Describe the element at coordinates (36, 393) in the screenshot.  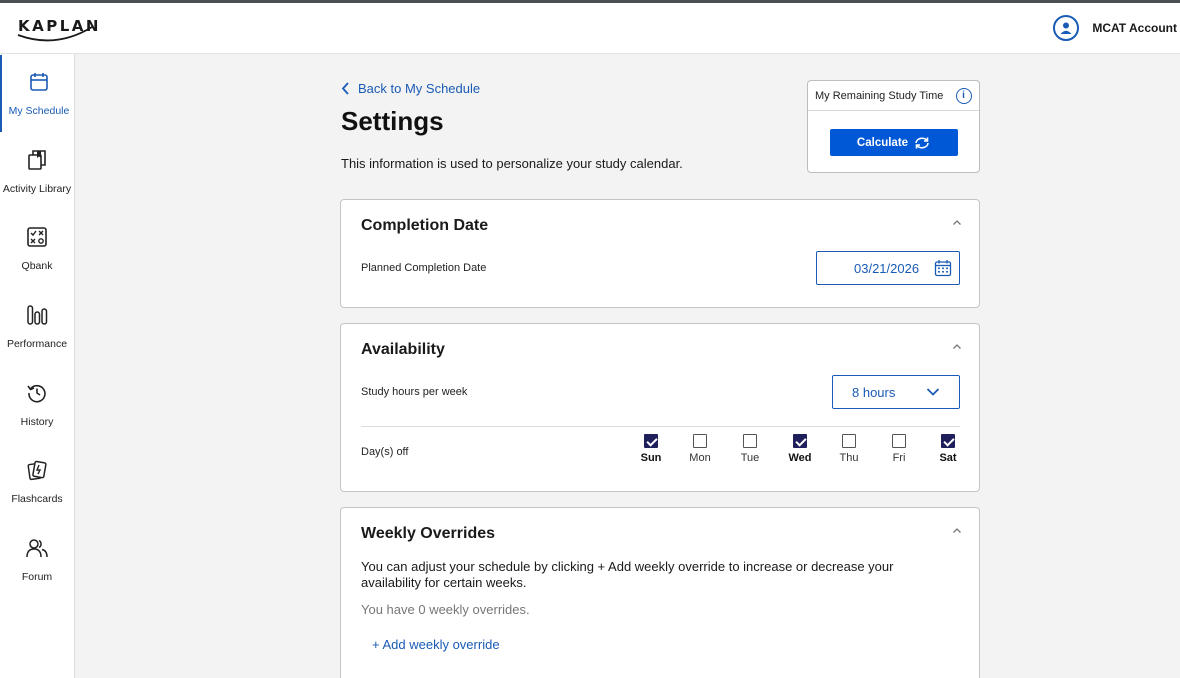
I see `history-icon` at that location.